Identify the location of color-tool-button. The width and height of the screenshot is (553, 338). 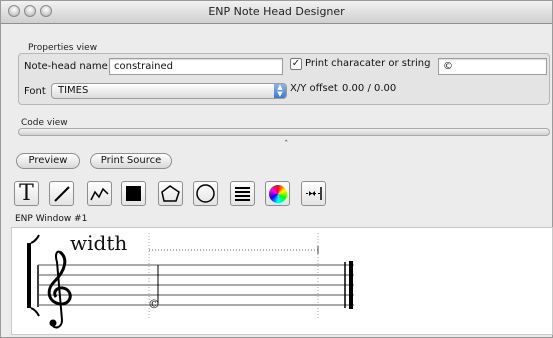
(277, 193).